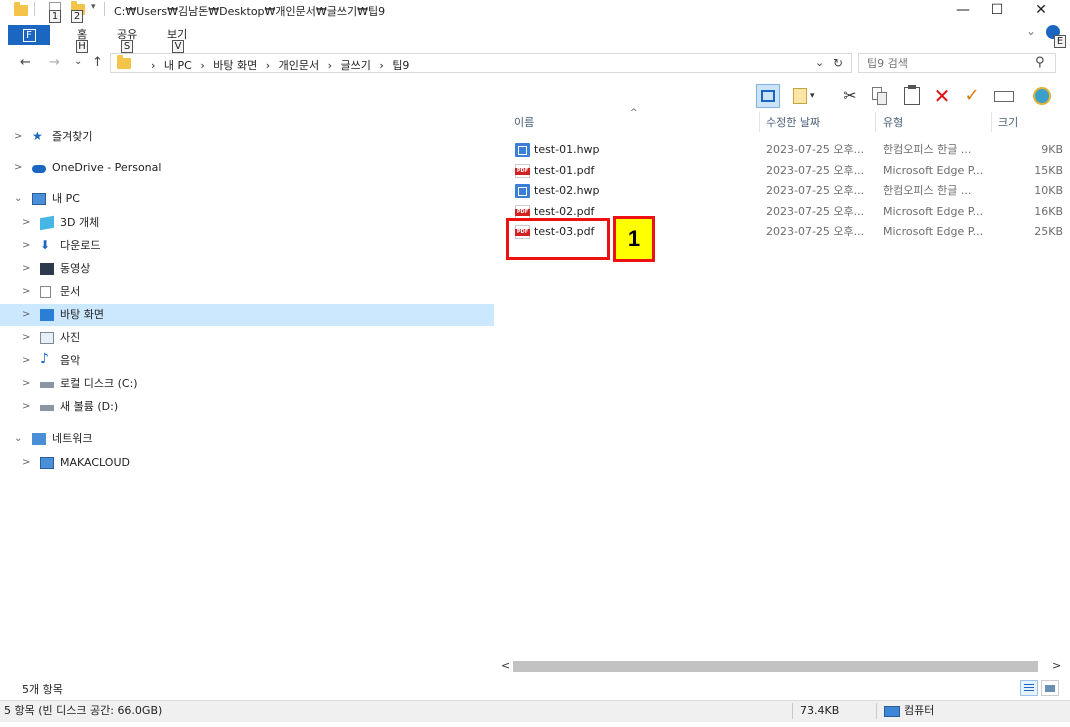 The height and width of the screenshot is (727, 1070). I want to click on cut-icon: ✂, so click(850, 96).